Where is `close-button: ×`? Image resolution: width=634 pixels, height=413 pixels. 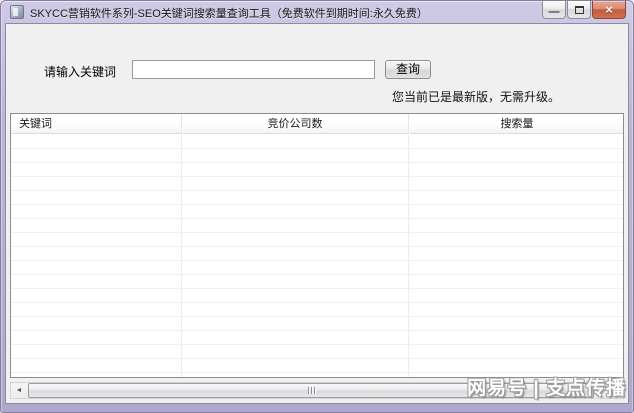
close-button: × is located at coordinates (609, 10).